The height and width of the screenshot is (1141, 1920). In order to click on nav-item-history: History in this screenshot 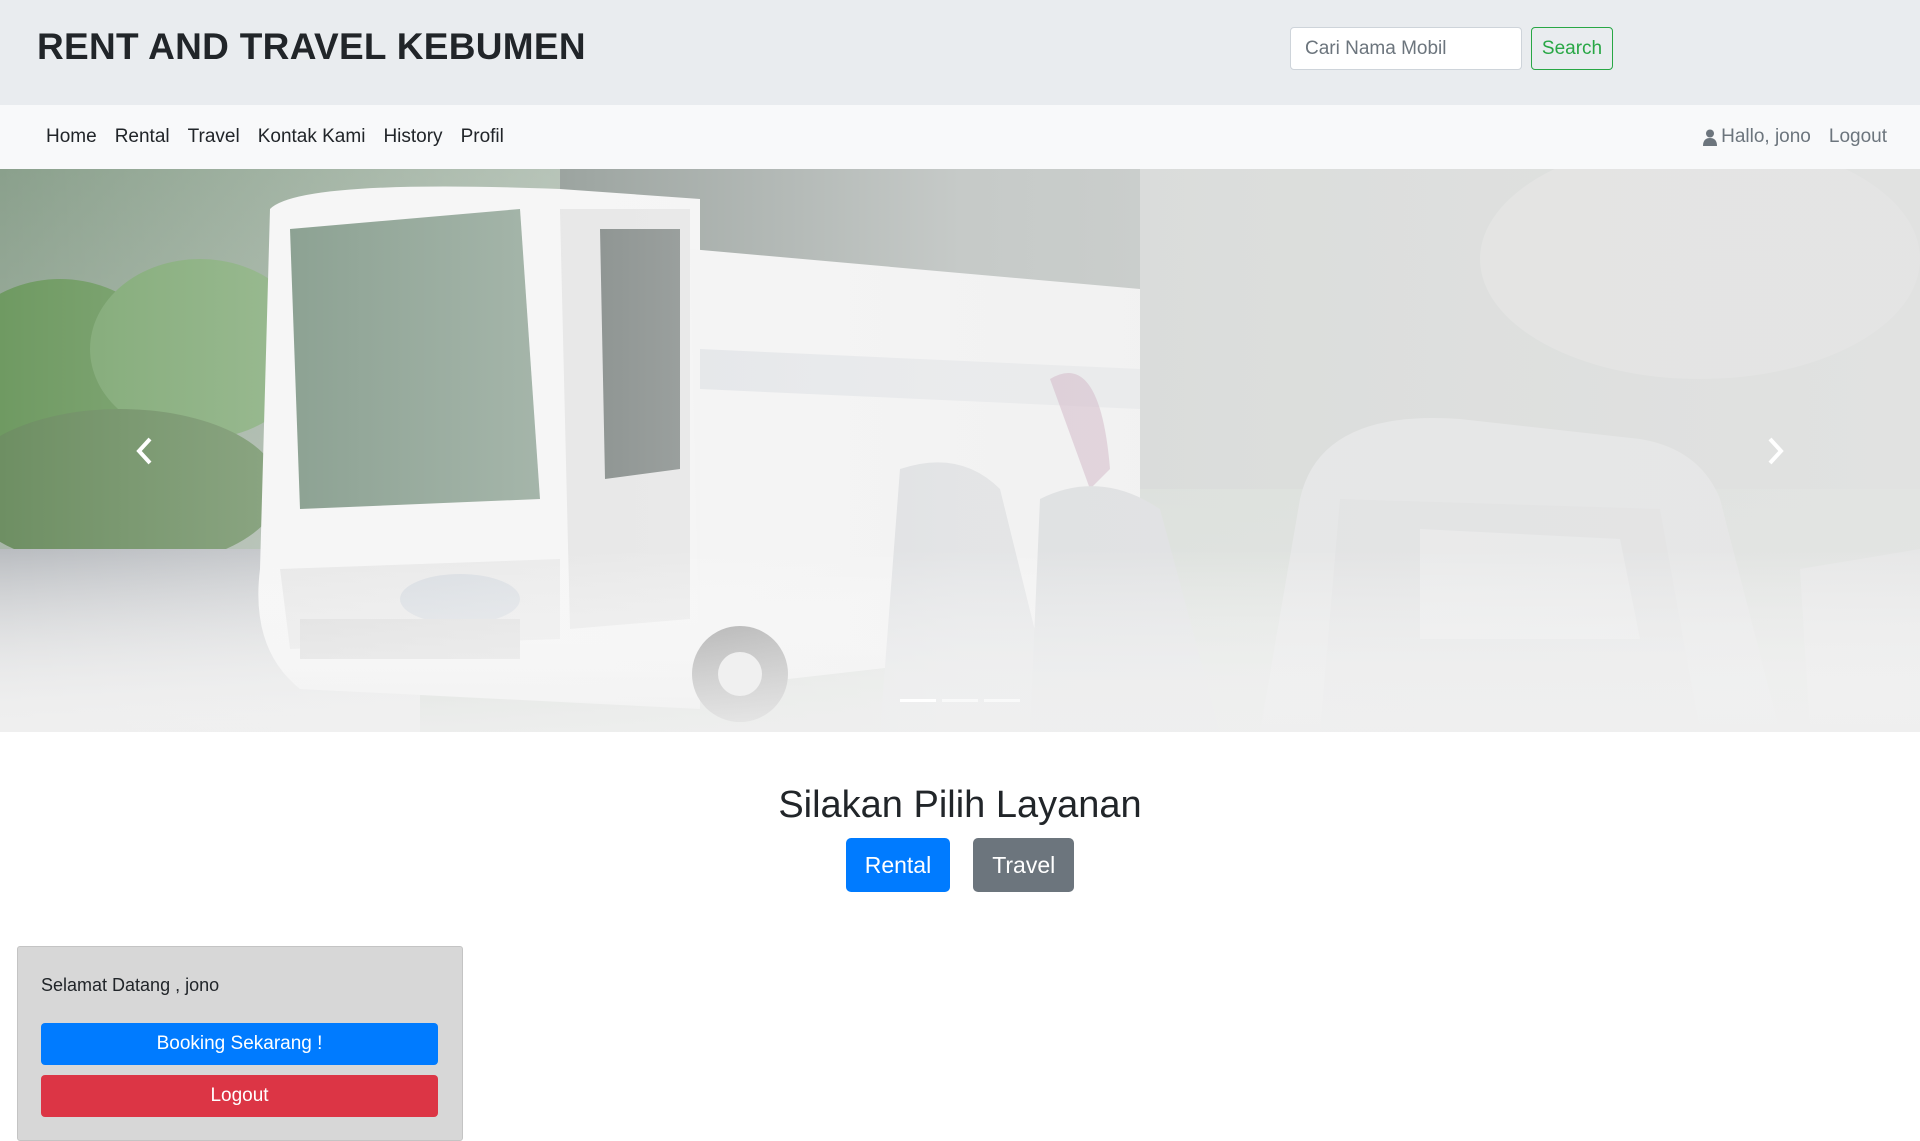, I will do `click(412, 137)`.